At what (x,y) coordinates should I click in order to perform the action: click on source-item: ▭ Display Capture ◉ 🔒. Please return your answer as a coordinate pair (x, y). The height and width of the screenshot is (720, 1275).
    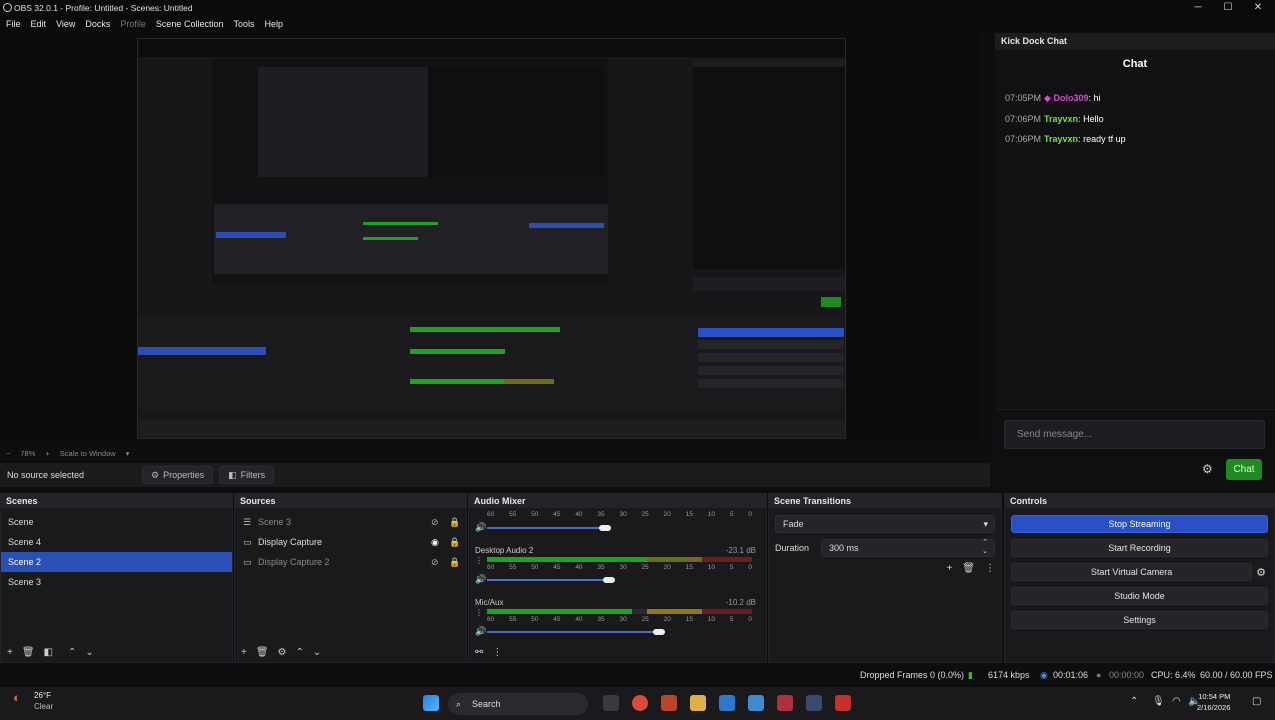
    Looking at the image, I should click on (350, 542).